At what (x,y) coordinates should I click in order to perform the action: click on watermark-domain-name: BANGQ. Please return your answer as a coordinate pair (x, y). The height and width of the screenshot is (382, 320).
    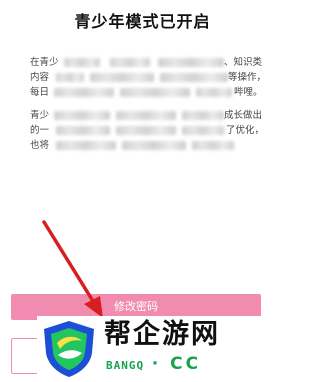
    Looking at the image, I should click on (125, 365).